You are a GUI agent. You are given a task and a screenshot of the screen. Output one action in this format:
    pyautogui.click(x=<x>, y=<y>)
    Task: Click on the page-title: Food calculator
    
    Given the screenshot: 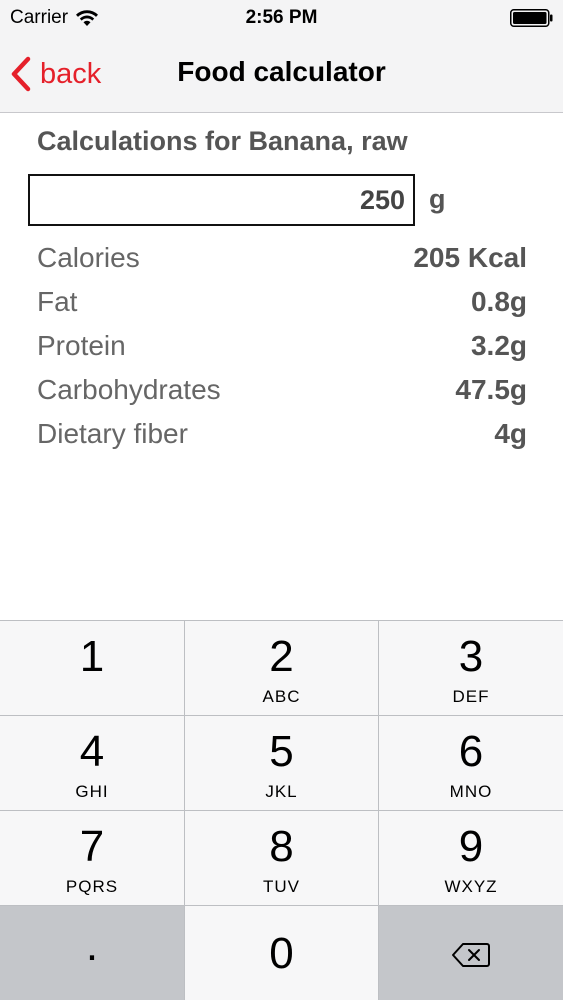 What is the action you would take?
    pyautogui.click(x=281, y=71)
    